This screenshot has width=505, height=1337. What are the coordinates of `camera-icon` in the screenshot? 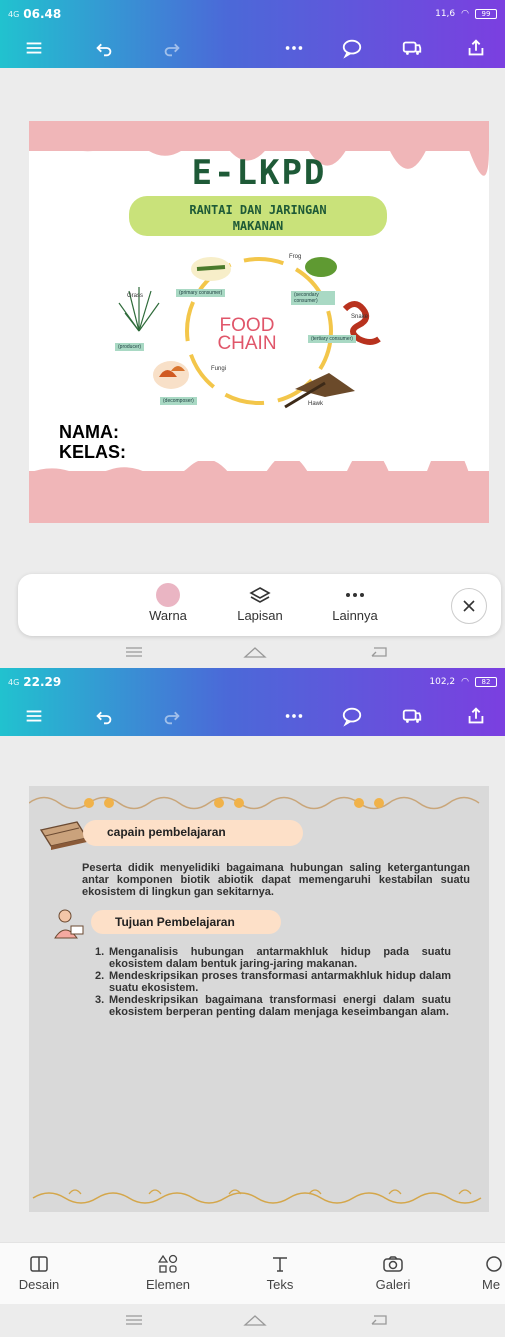 It's located at (393, 1264).